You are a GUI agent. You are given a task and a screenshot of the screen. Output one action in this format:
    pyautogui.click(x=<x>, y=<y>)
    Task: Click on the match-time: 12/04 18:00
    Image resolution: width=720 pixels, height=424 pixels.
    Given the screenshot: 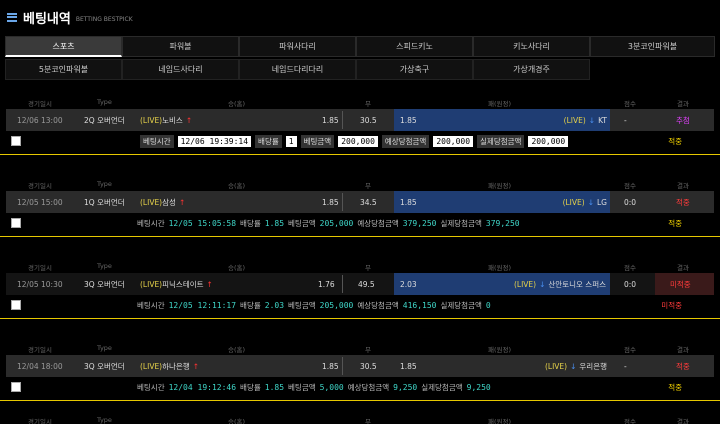 What is the action you would take?
    pyautogui.click(x=40, y=366)
    